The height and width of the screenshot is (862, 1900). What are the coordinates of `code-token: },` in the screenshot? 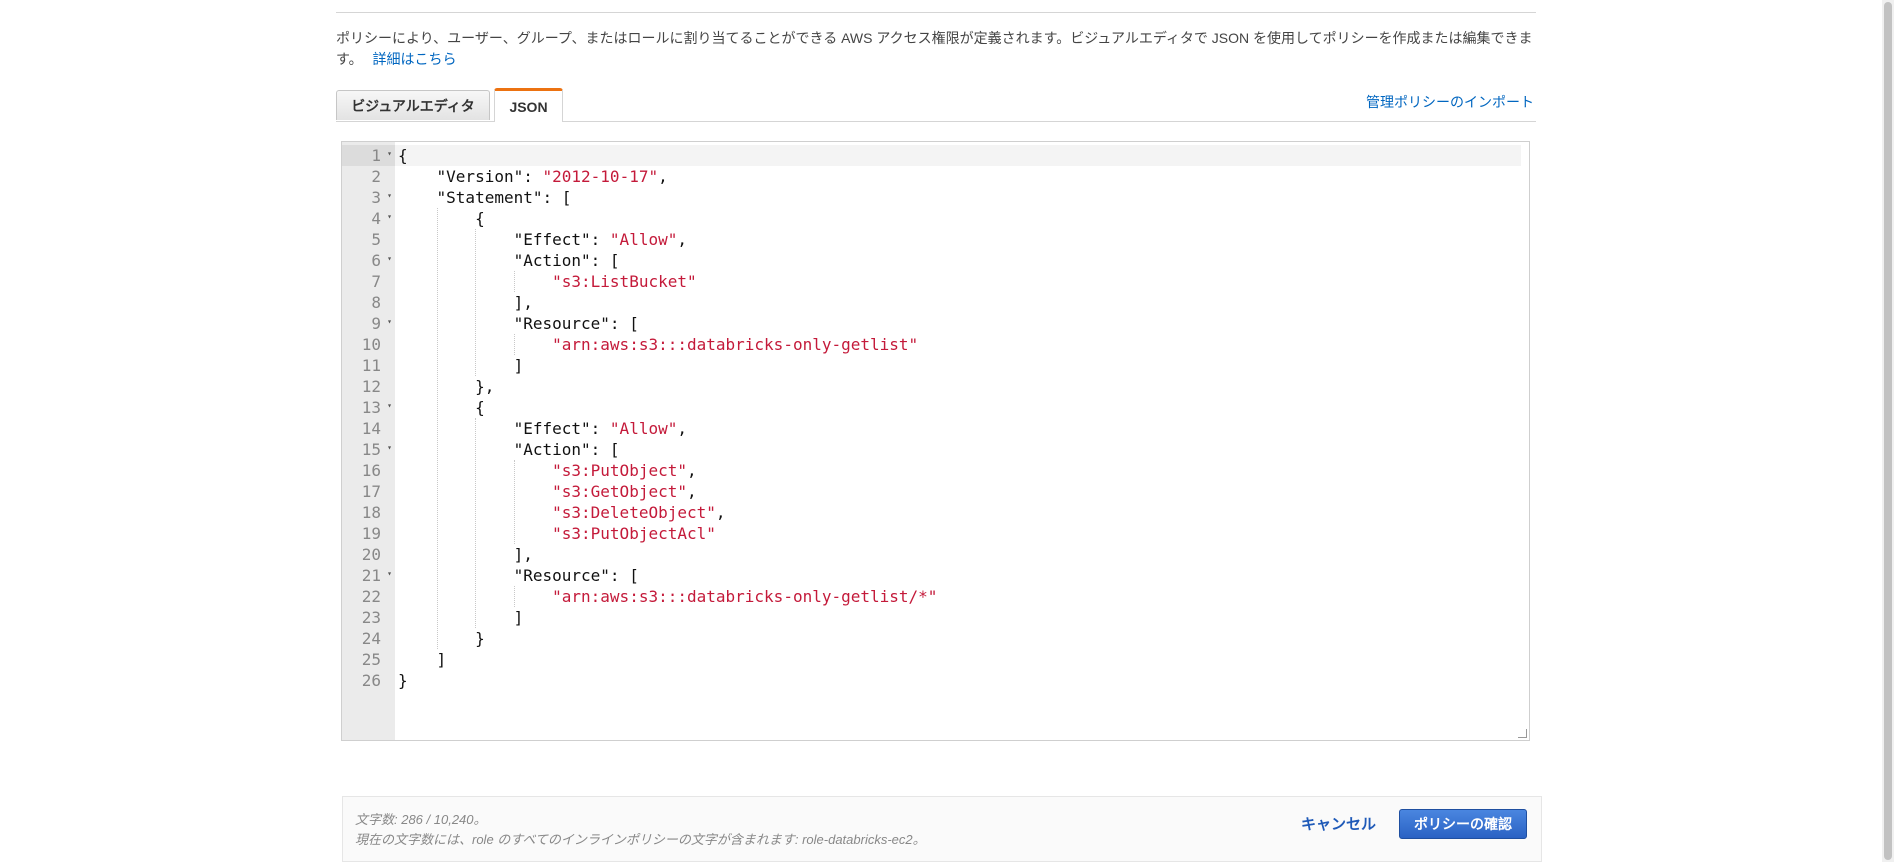 It's located at (446, 386).